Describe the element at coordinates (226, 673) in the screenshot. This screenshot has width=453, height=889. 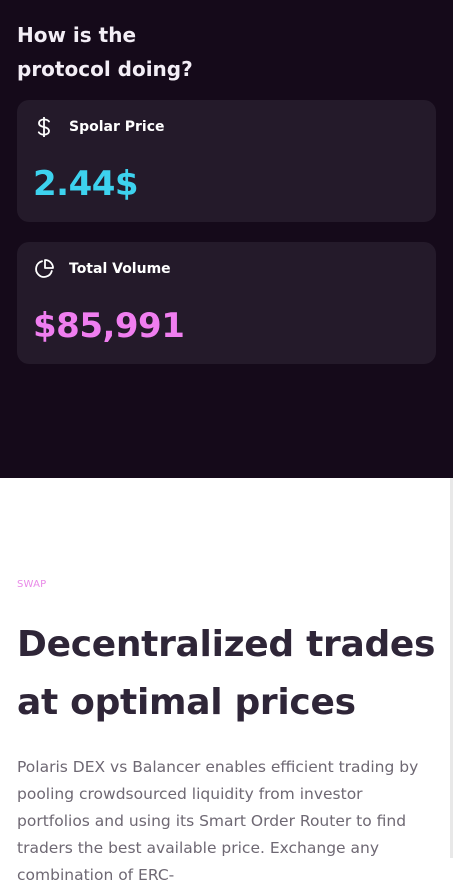
I see `section-title: Decentralized trades at optimal prices` at that location.